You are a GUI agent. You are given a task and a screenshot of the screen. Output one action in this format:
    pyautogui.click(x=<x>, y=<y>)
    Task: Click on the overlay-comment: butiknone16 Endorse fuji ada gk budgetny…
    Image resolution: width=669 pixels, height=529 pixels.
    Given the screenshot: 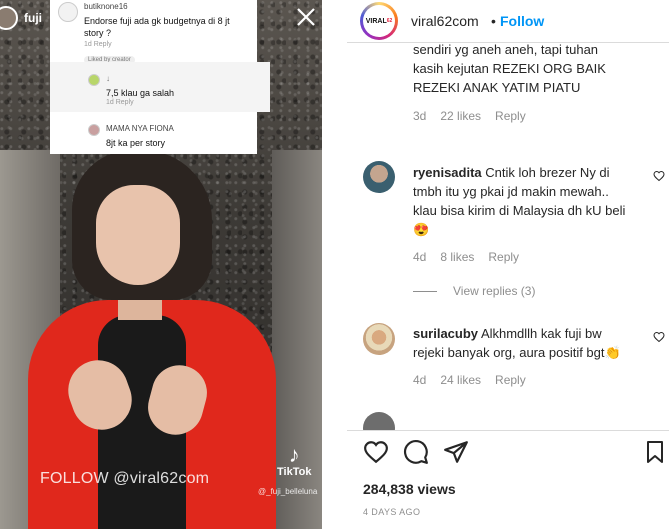 What is the action you would take?
    pyautogui.click(x=144, y=34)
    